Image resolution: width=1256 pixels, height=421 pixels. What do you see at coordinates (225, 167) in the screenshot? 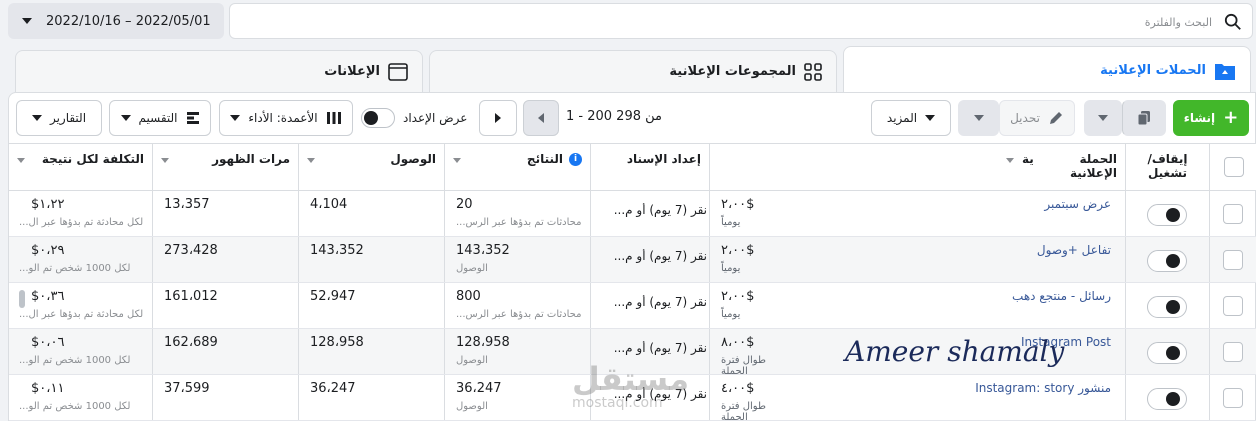
I see `header-impressions: مرات الظهور` at bounding box center [225, 167].